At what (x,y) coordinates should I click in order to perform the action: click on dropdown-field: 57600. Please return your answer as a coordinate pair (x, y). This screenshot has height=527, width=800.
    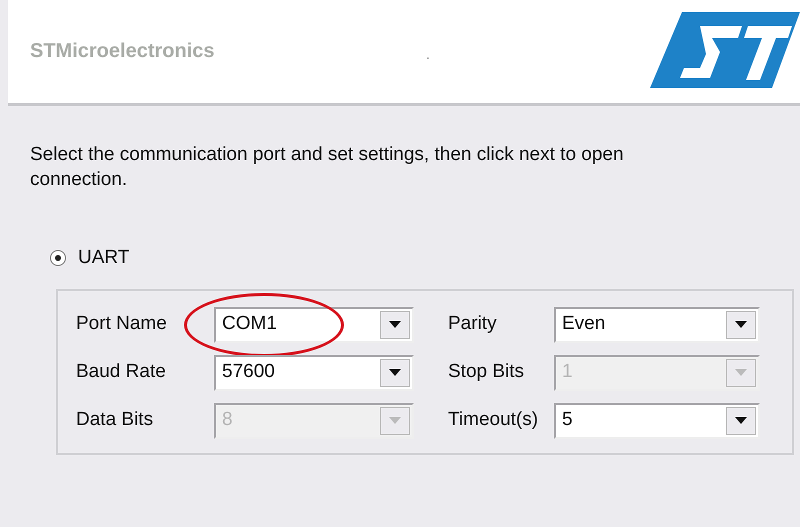
    Looking at the image, I should click on (314, 372).